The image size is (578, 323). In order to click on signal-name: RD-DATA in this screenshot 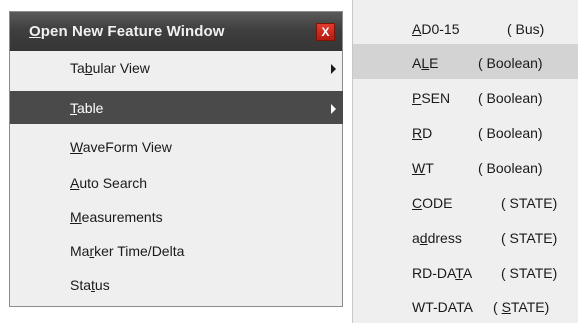, I will do `click(442, 273)`.